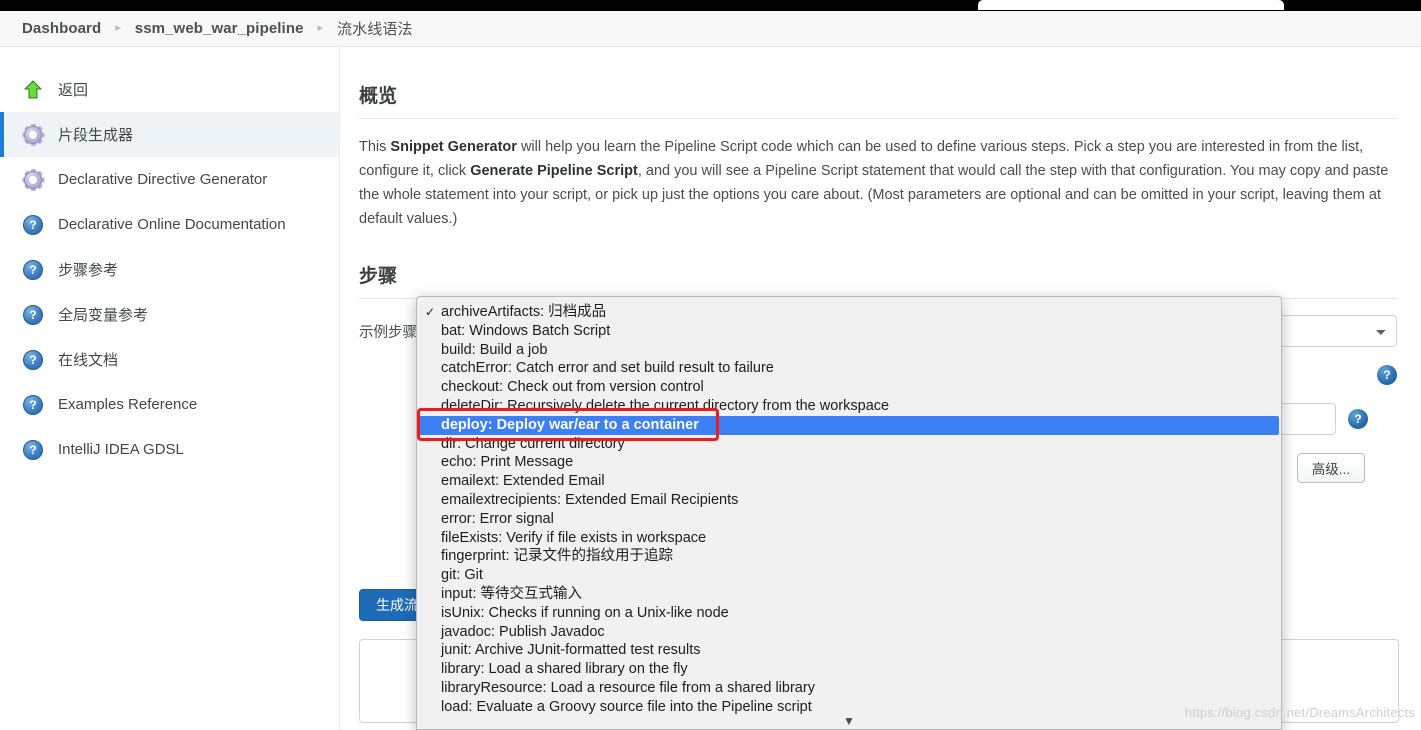  Describe the element at coordinates (33, 90) in the screenshot. I see `up-arrow-icon` at that location.